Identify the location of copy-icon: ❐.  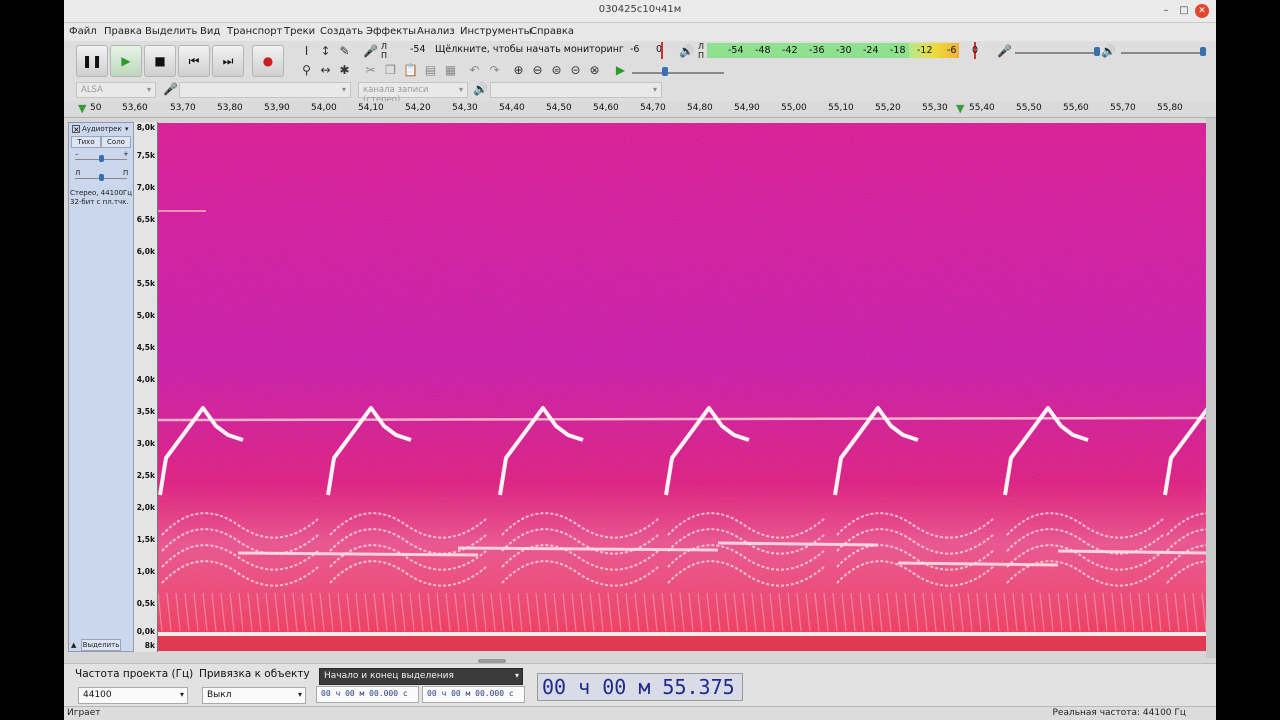
(390, 70).